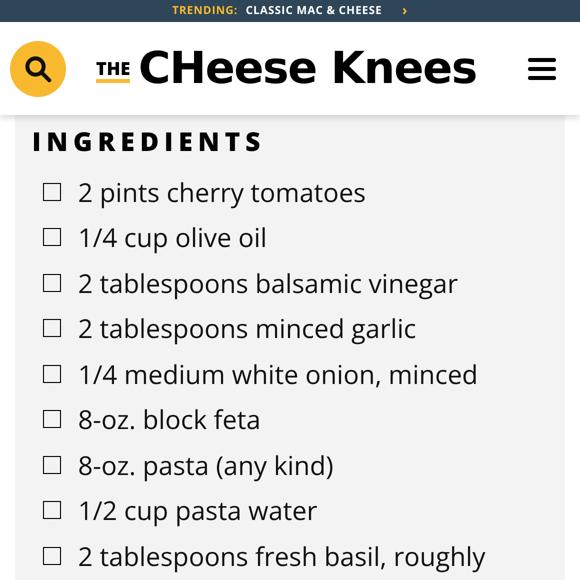  Describe the element at coordinates (314, 11) in the screenshot. I see `banner-link: CLASSIC MAC & CHEESE` at that location.